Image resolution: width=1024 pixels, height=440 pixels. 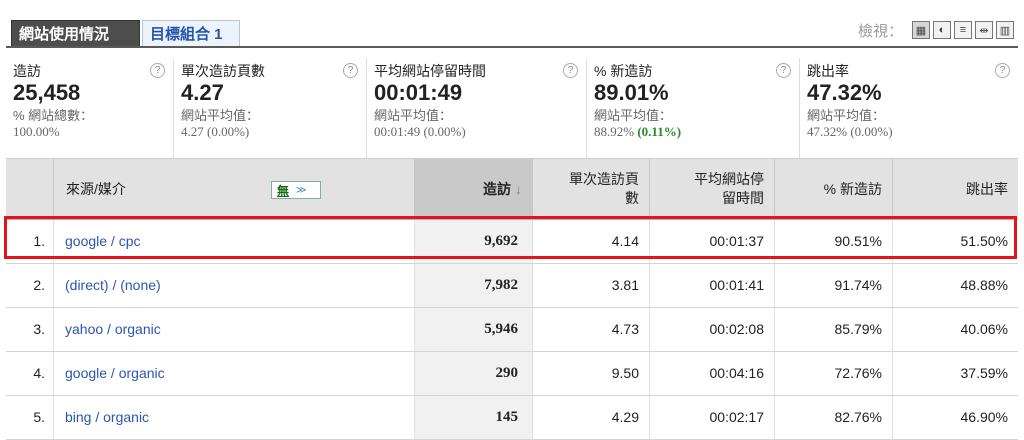 What do you see at coordinates (430, 71) in the screenshot?
I see `metric-name: 平均網站停留時間` at bounding box center [430, 71].